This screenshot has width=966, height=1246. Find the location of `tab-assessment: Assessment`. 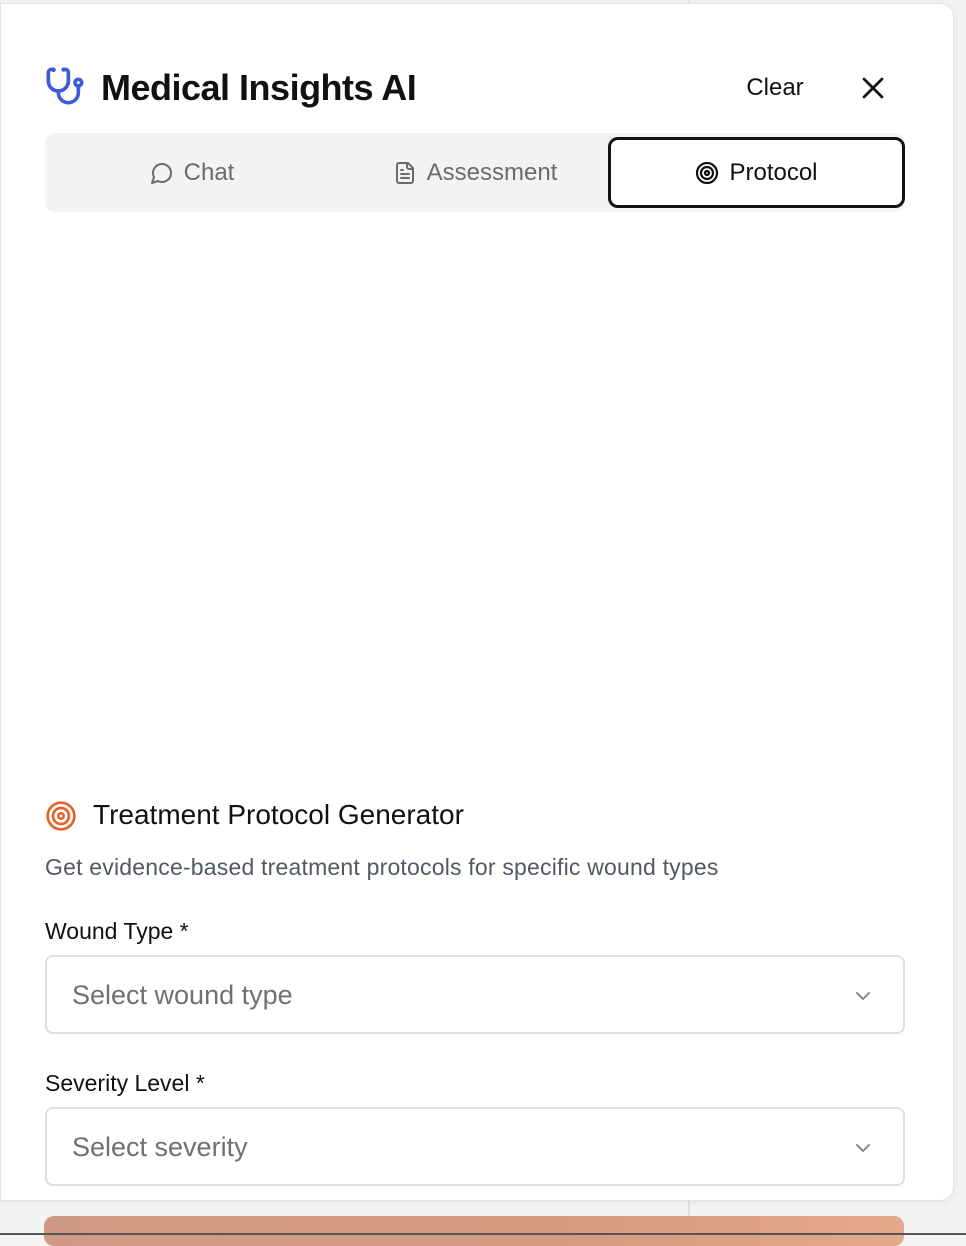

tab-assessment: Assessment is located at coordinates (475, 172).